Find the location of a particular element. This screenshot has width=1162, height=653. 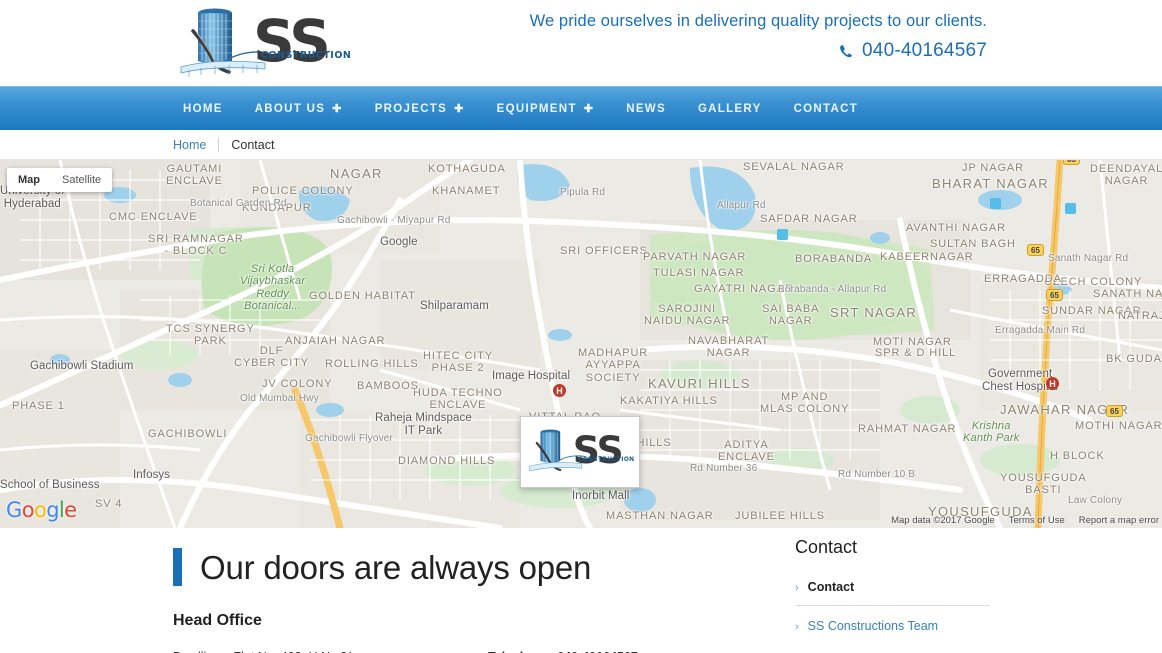

nav-label: NEWS is located at coordinates (646, 108).